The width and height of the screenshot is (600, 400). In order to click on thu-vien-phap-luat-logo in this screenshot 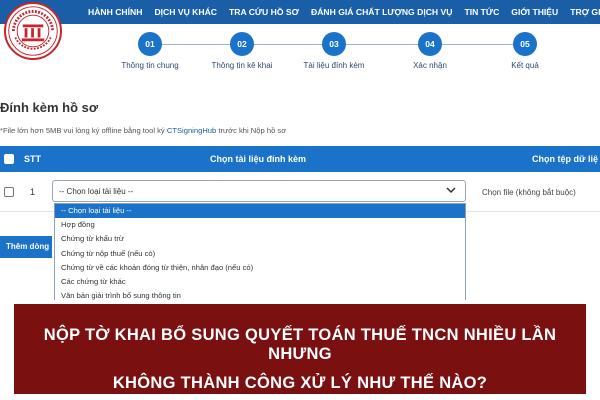, I will do `click(33, 31)`.